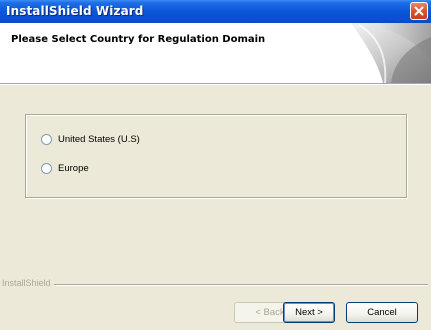 The height and width of the screenshot is (330, 431). What do you see at coordinates (382, 312) in the screenshot?
I see `cancel-button: Cancel` at bounding box center [382, 312].